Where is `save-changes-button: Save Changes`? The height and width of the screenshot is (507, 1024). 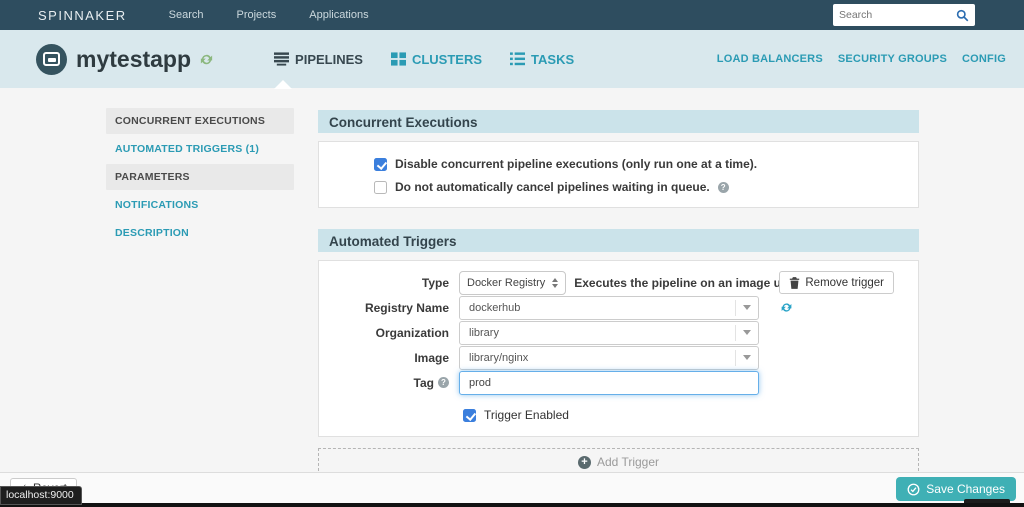 save-changes-button: Save Changes is located at coordinates (956, 489).